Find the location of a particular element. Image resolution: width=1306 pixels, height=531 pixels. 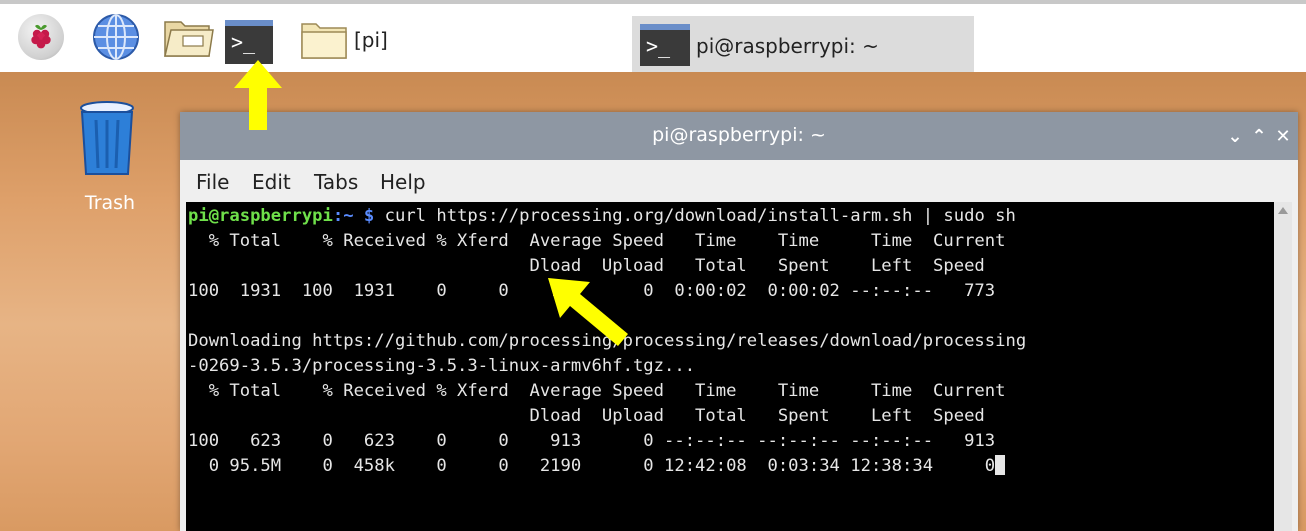

maximize-button: ⌃ is located at coordinates (1259, 137).